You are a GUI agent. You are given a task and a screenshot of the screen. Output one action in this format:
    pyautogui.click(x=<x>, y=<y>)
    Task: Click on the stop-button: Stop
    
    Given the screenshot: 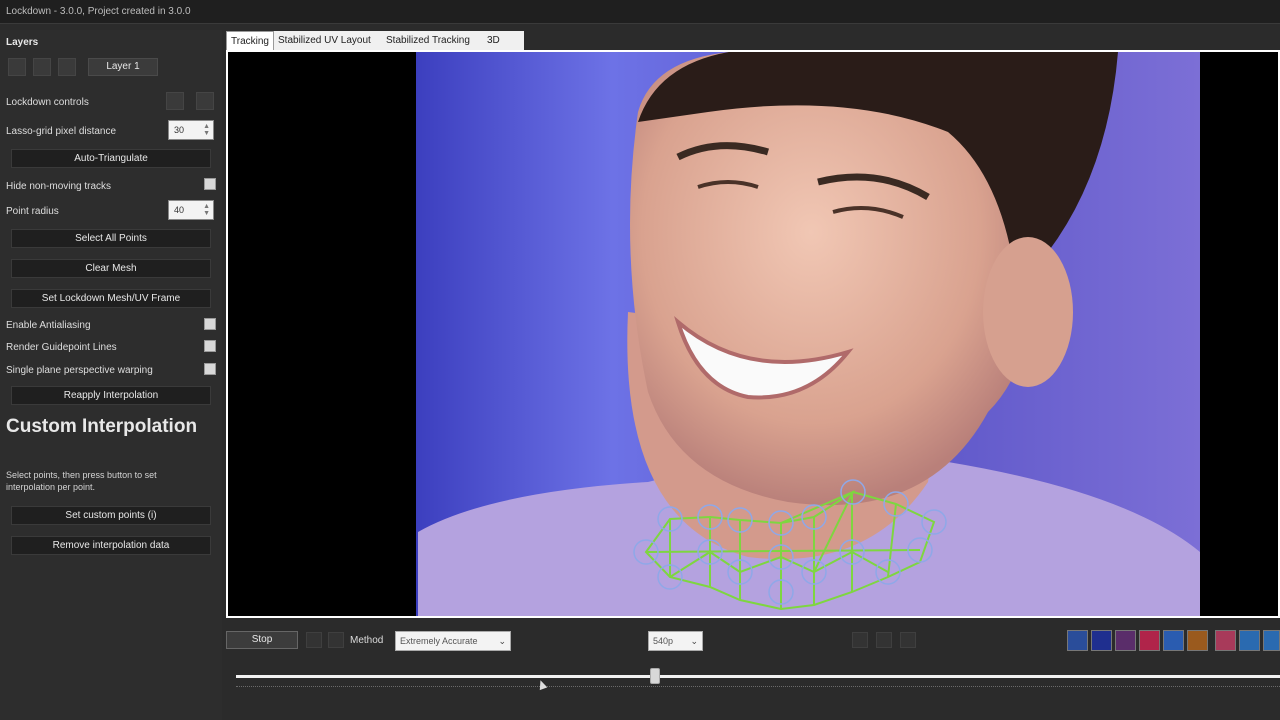 What is the action you would take?
    pyautogui.click(x=262, y=640)
    